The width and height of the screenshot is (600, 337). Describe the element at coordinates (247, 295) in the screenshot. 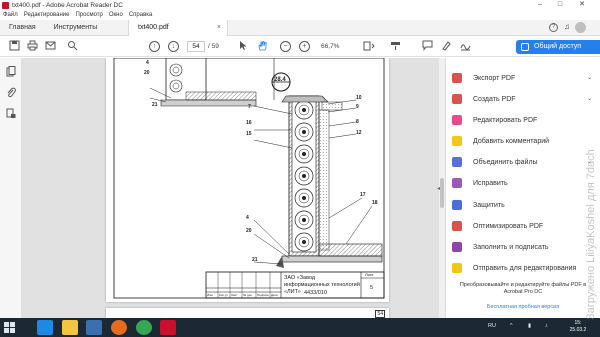

I see `stamp-header-doc: № док` at that location.